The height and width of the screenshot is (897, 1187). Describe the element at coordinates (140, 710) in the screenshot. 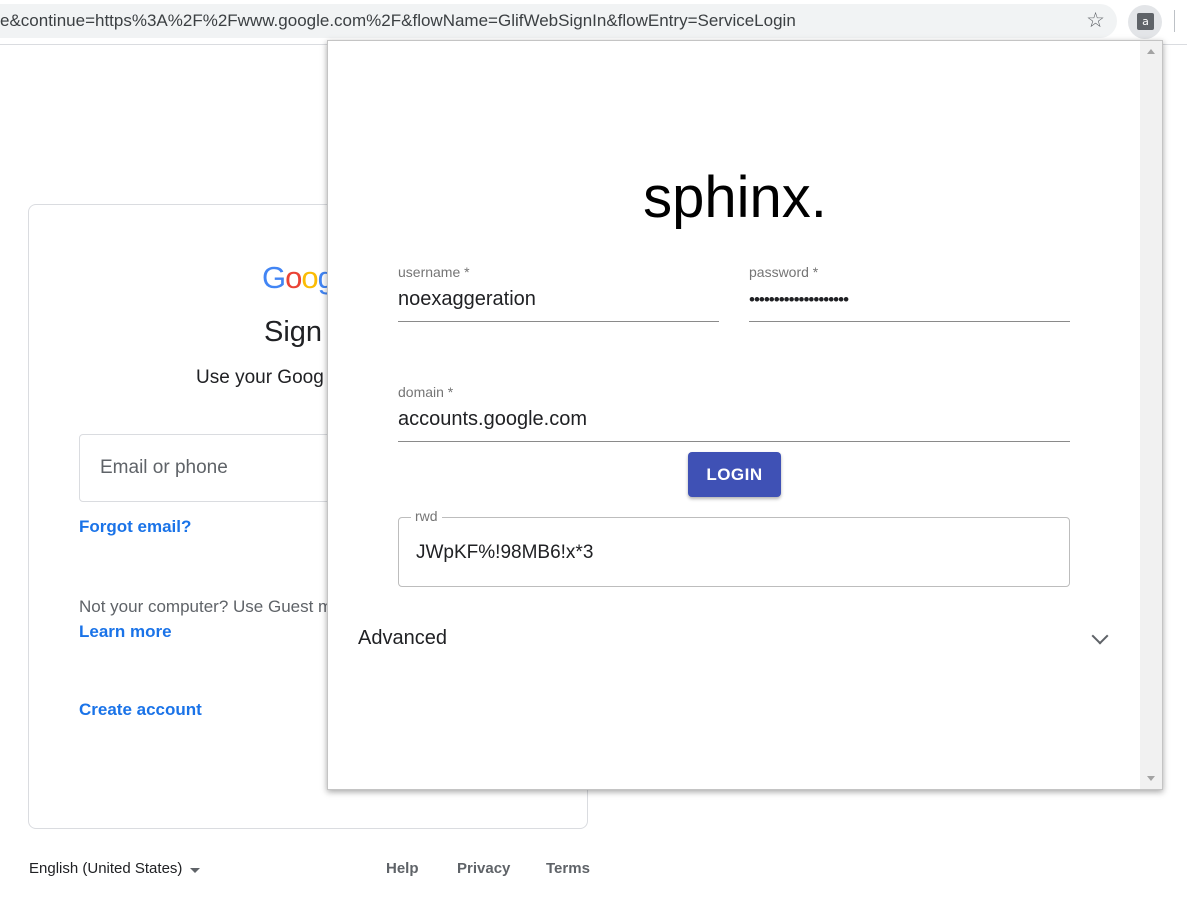

I see `create-account-button: Create account` at that location.